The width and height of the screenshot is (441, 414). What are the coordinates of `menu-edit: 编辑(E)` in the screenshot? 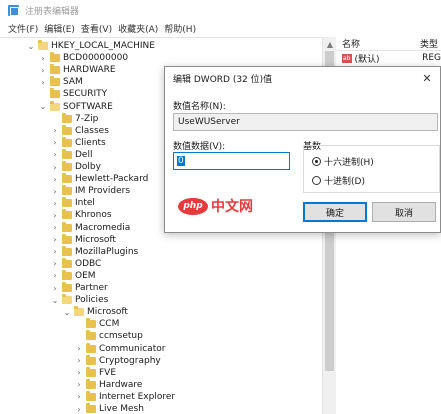 It's located at (59, 28).